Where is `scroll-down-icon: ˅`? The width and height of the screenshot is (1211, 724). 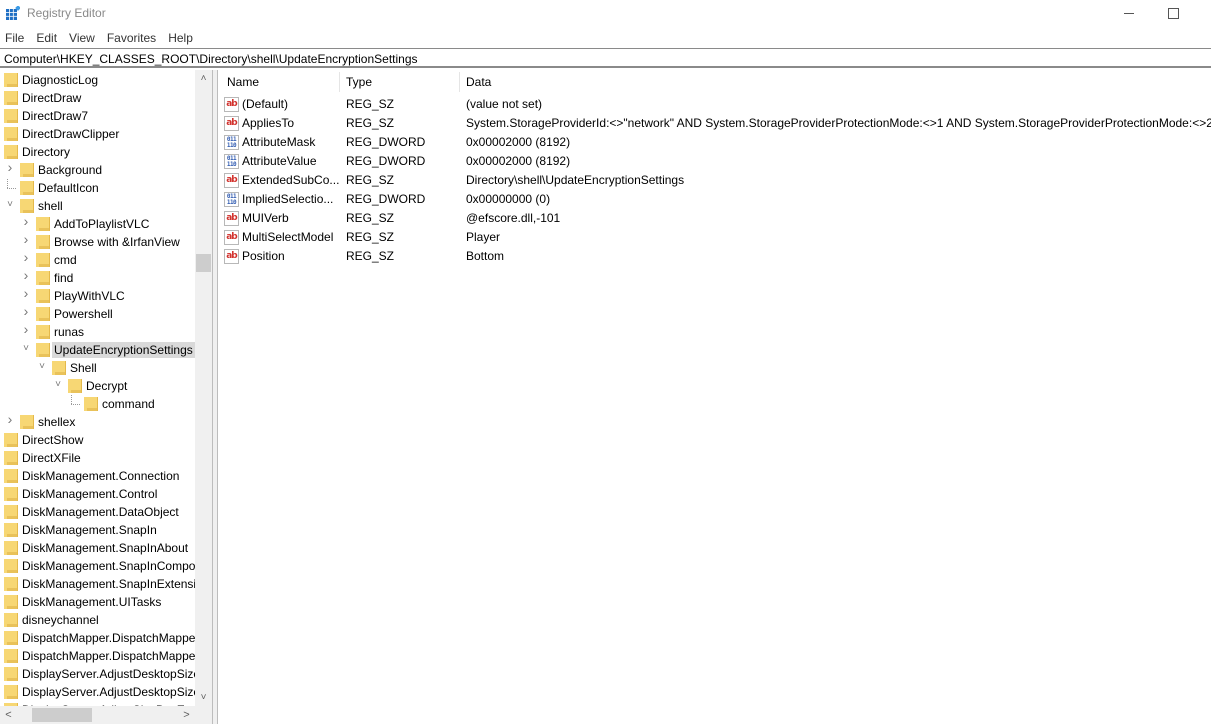 scroll-down-icon: ˅ is located at coordinates (203, 697).